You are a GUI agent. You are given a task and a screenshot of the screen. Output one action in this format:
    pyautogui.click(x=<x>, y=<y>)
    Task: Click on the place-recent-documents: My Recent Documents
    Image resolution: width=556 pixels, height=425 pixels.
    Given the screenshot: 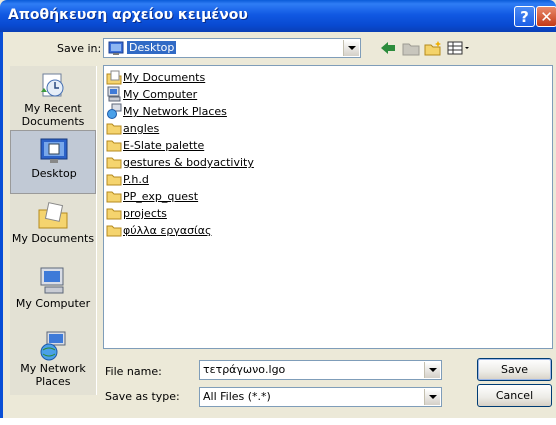 What is the action you would take?
    pyautogui.click(x=53, y=97)
    